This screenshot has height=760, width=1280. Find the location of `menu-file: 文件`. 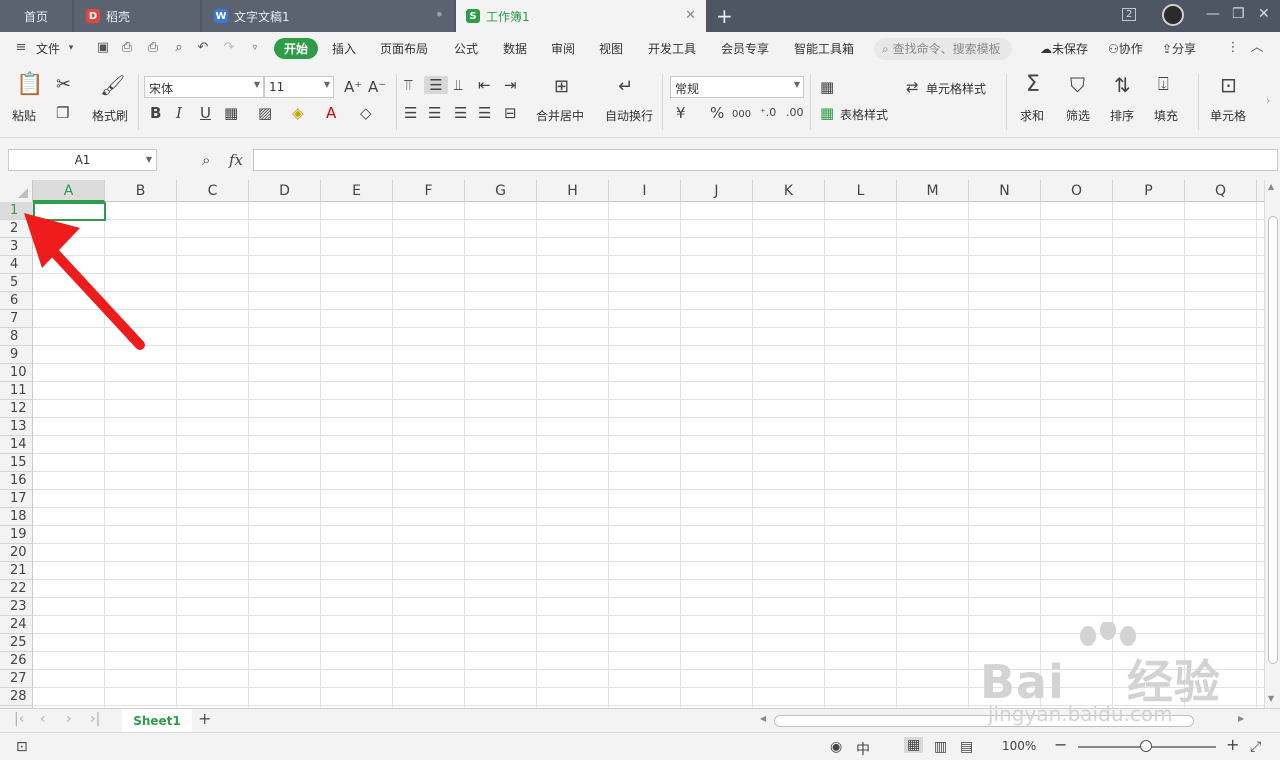

menu-file: 文件 is located at coordinates (48, 48).